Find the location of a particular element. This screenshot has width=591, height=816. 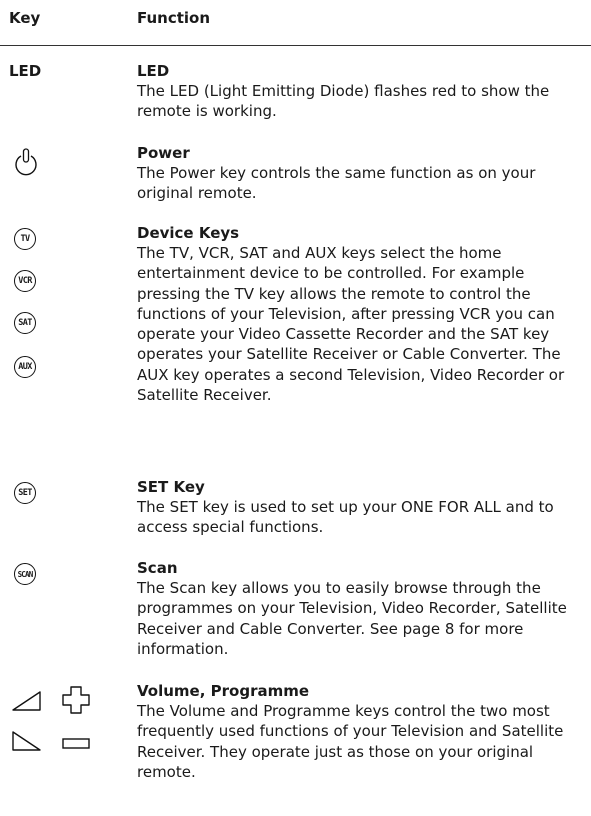

programme-up-icon is located at coordinates (76, 700).